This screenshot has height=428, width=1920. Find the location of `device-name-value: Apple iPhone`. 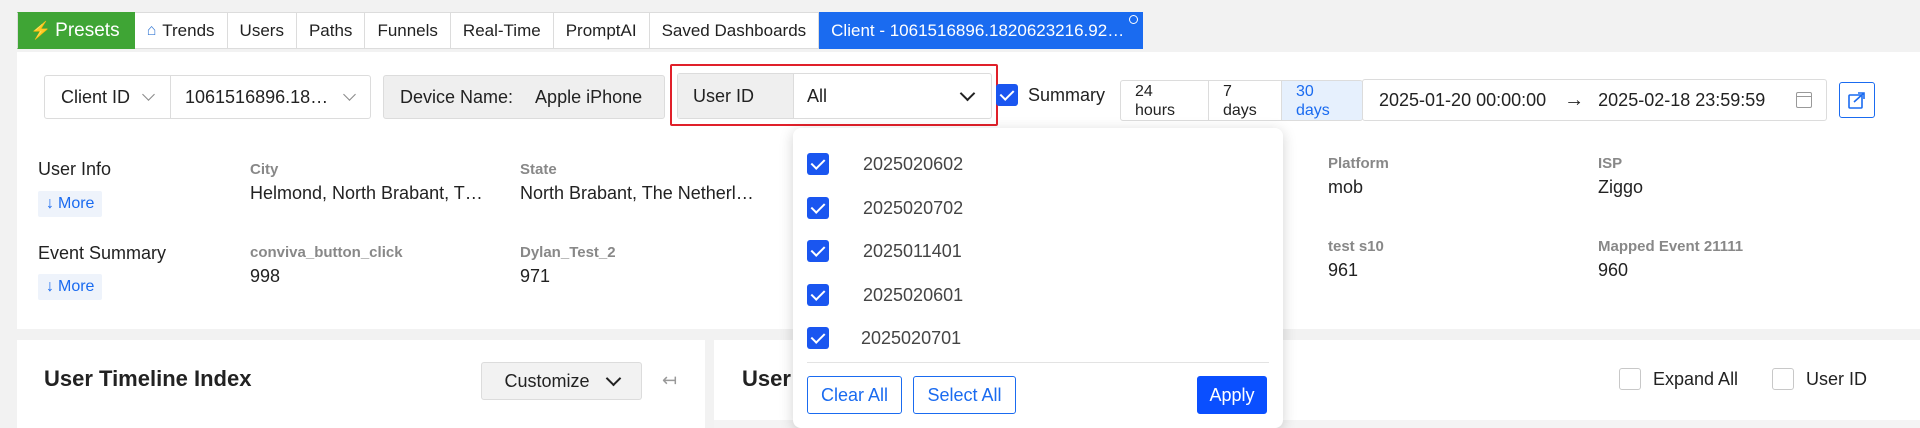

device-name-value: Apple iPhone is located at coordinates (589, 96).